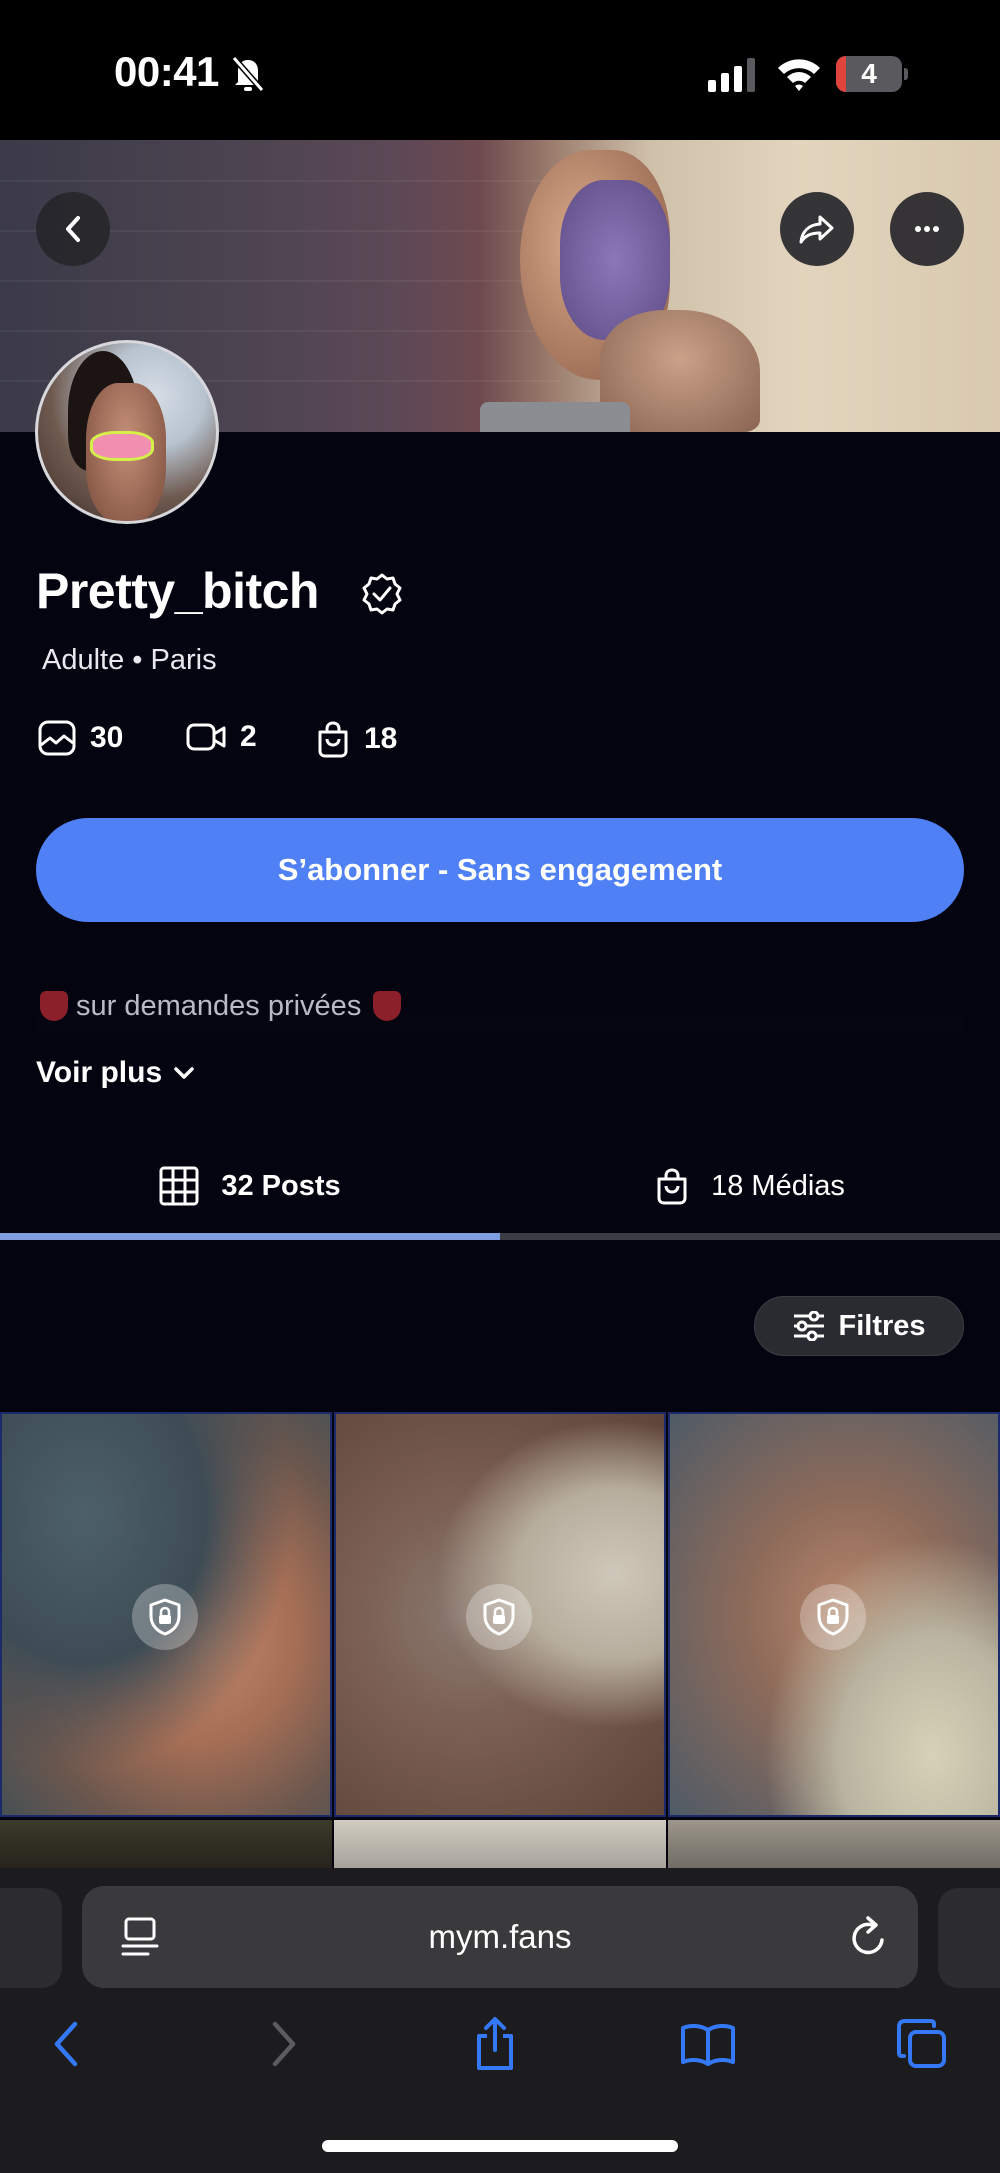 This screenshot has height=2173, width=1000. Describe the element at coordinates (179, 1186) in the screenshot. I see `grid-icon` at that location.